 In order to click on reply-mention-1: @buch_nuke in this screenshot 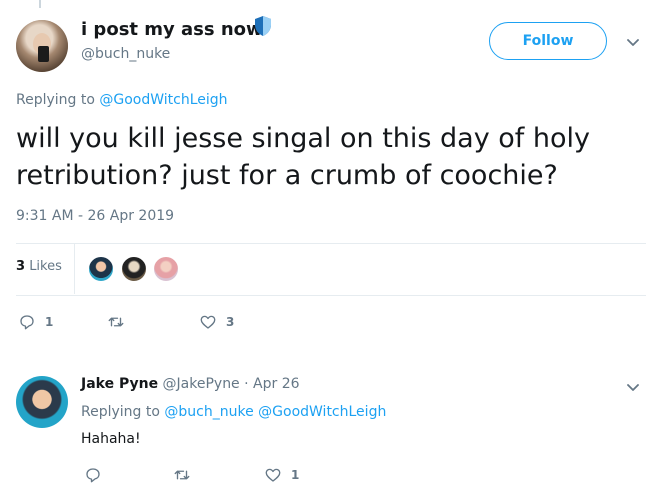, I will do `click(208, 412)`.